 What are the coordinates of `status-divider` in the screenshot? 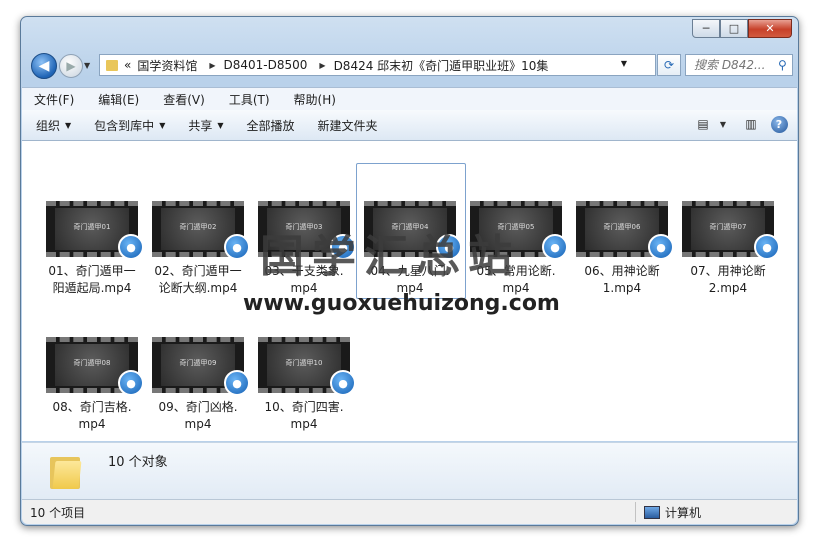 It's located at (635, 512).